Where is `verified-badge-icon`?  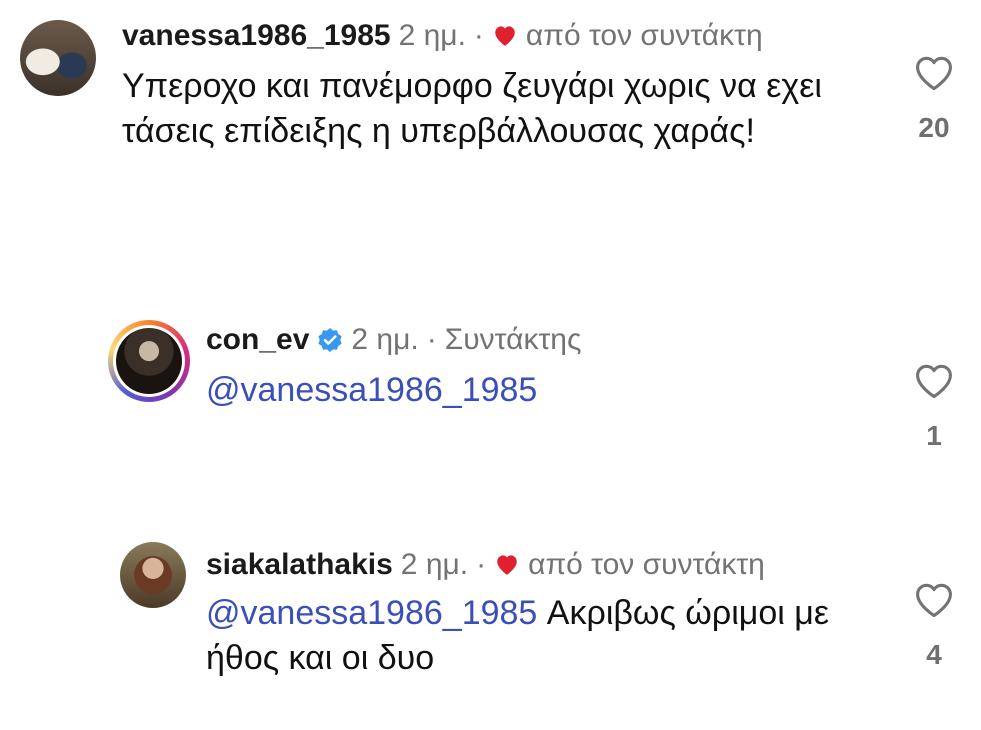 verified-badge-icon is located at coordinates (330, 340).